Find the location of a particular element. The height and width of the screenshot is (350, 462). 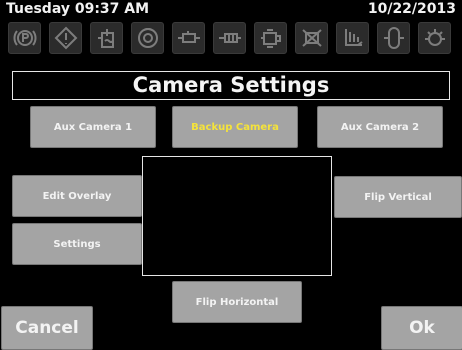

transmission-icon is located at coordinates (393, 38).